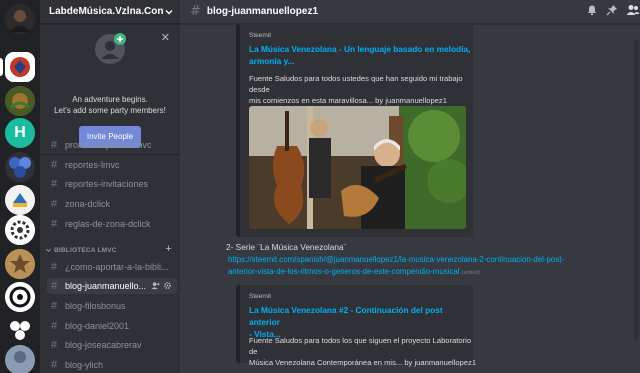 Image resolution: width=640 pixels, height=373 pixels. What do you see at coordinates (155, 285) in the screenshot?
I see `add-member-icon` at bounding box center [155, 285].